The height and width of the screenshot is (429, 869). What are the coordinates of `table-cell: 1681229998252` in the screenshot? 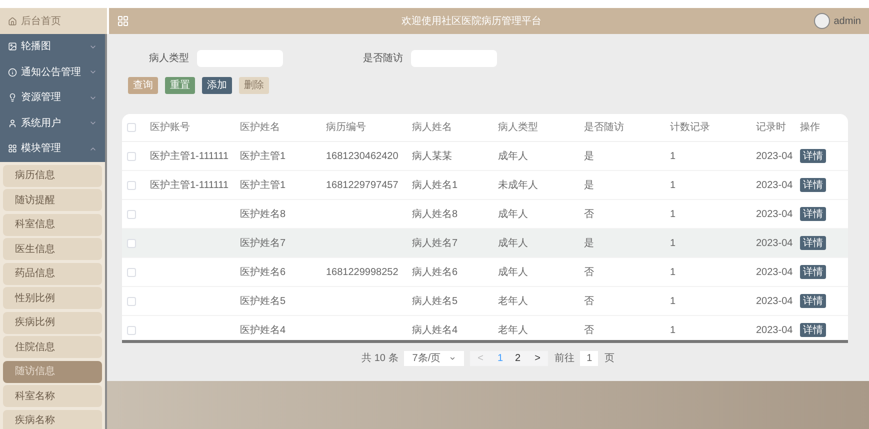 It's located at (362, 272).